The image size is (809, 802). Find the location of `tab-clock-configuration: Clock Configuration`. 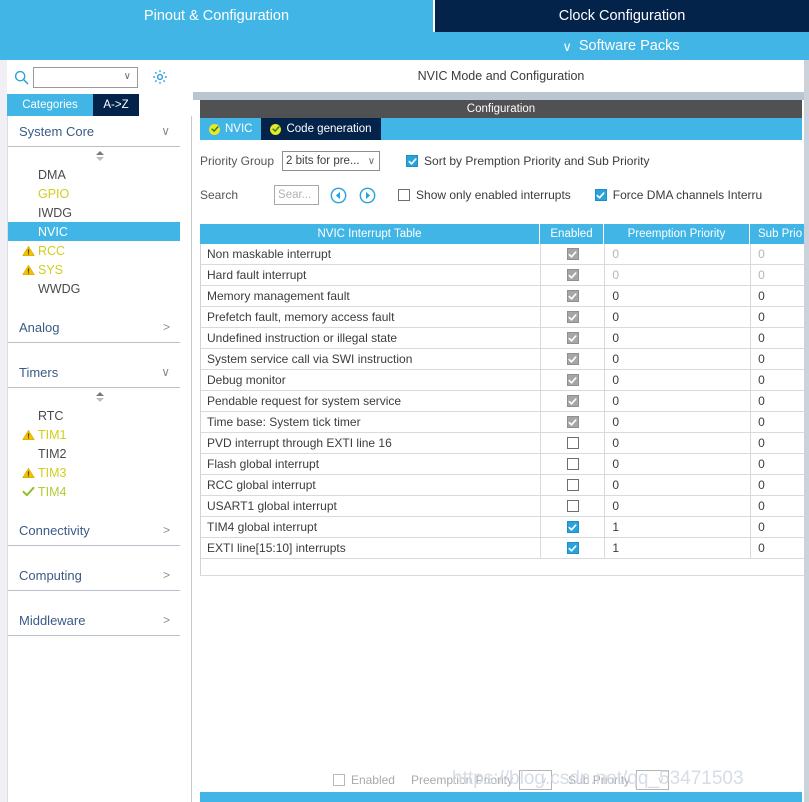

tab-clock-configuration: Clock Configuration is located at coordinates (621, 16).